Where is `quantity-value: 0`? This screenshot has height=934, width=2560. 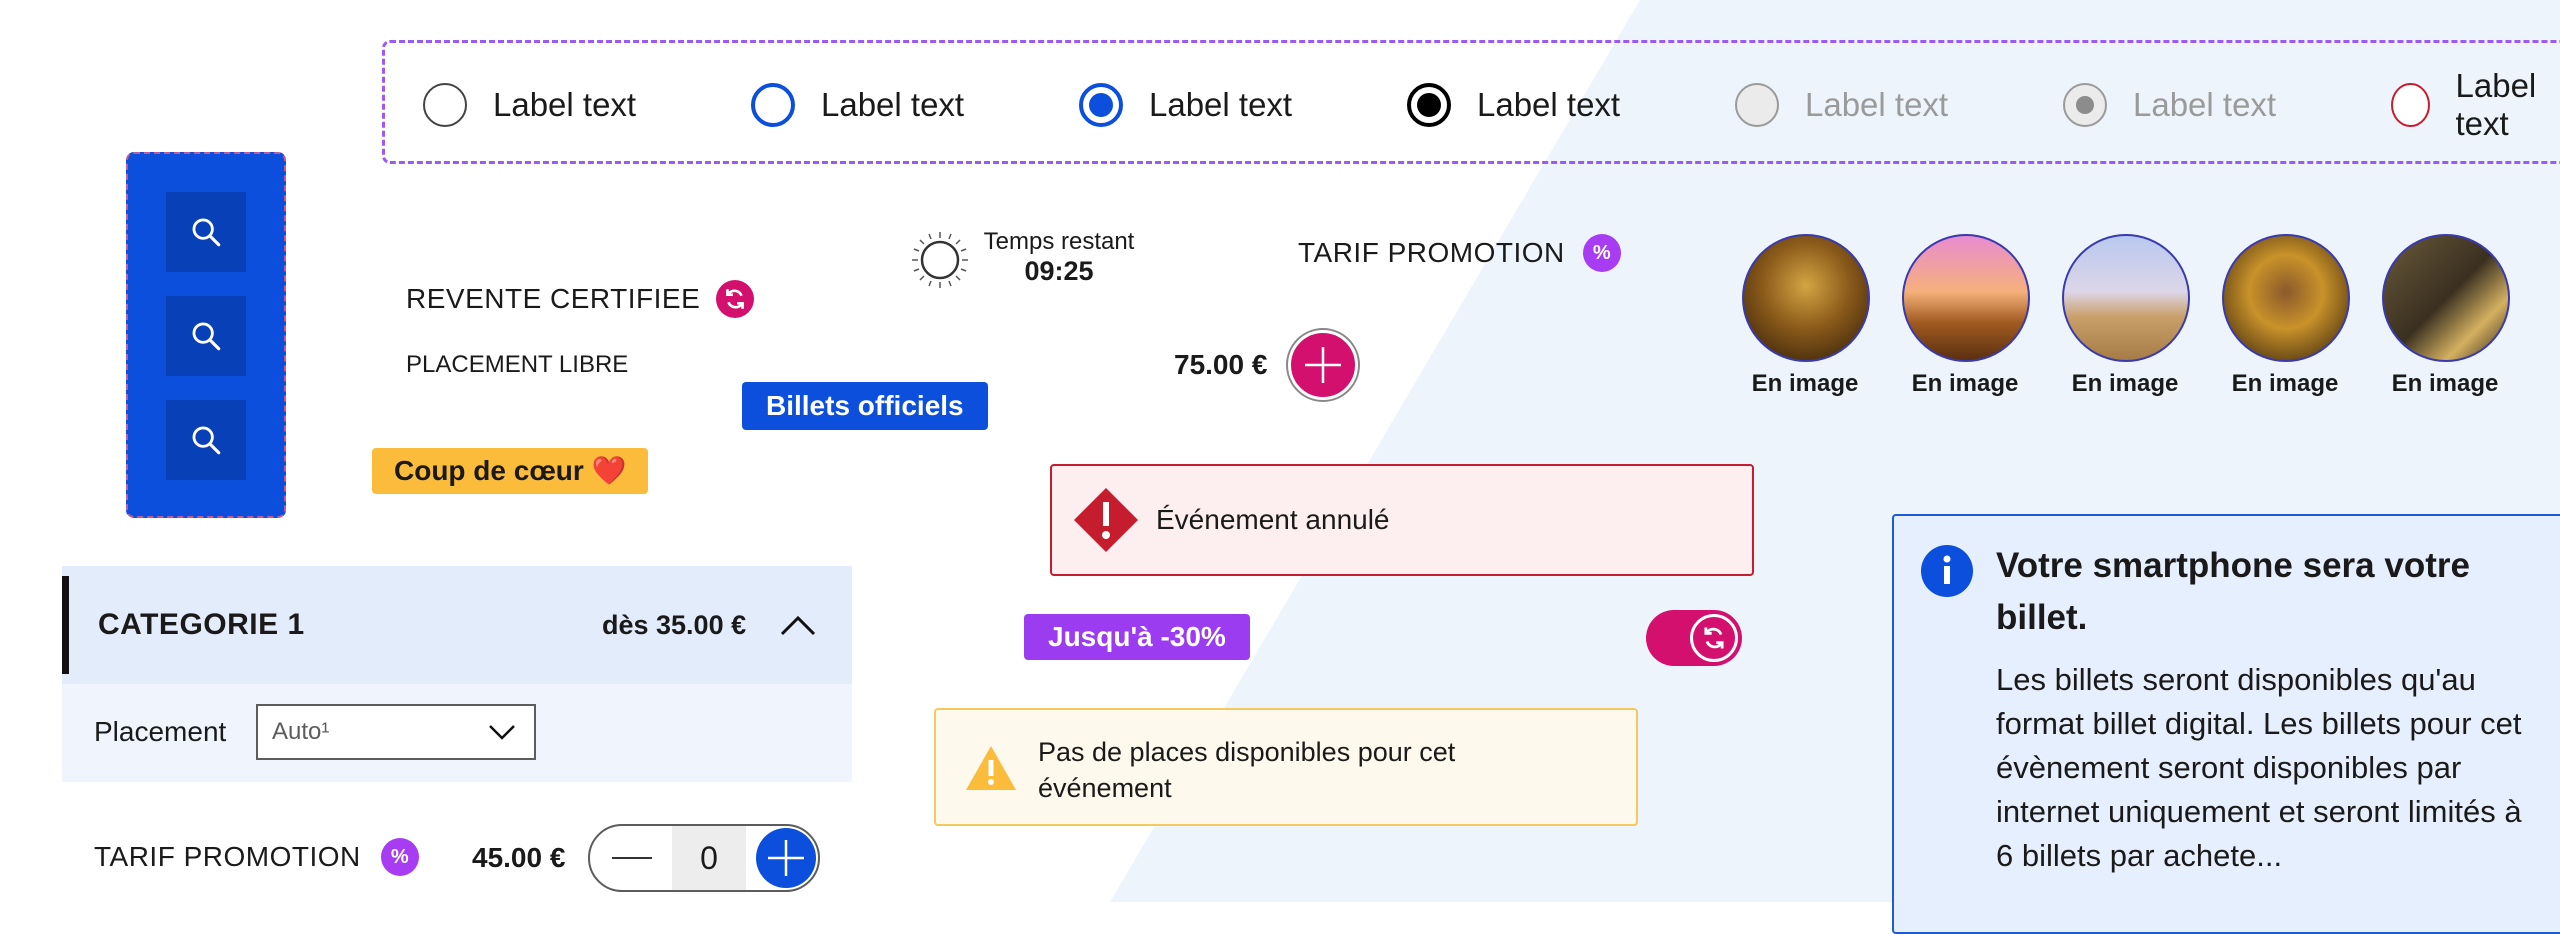 quantity-value: 0 is located at coordinates (709, 858).